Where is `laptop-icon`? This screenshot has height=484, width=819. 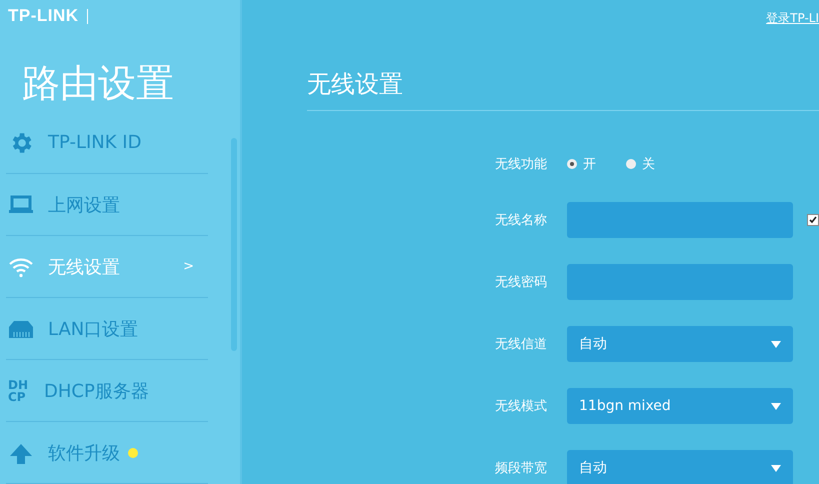 laptop-icon is located at coordinates (21, 204).